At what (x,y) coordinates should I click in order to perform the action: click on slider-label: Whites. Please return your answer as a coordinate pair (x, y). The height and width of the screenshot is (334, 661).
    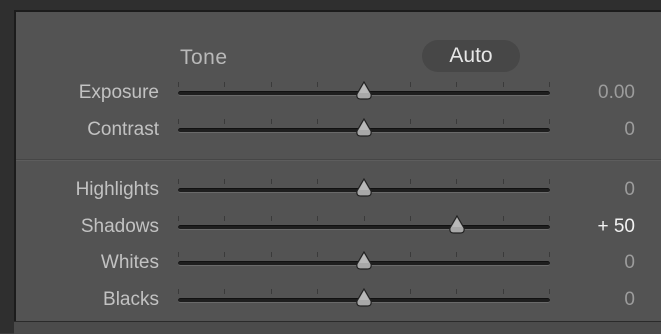
    Looking at the image, I should click on (129, 262).